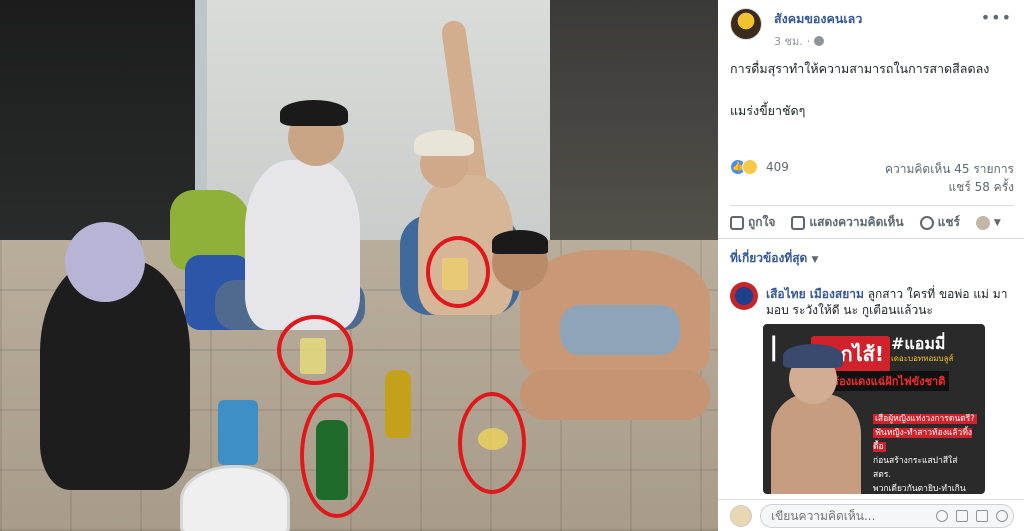  I want to click on comments-count: ความคิดเห็น 45 รายการ, so click(949, 169).